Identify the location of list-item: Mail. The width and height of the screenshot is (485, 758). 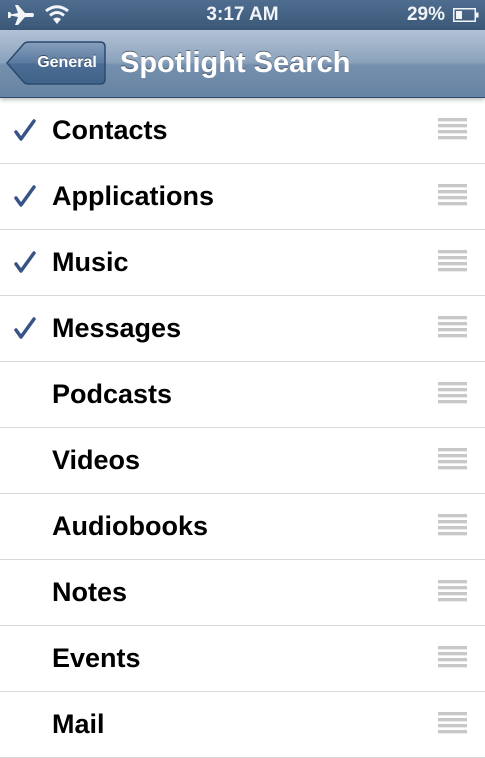
(242, 725).